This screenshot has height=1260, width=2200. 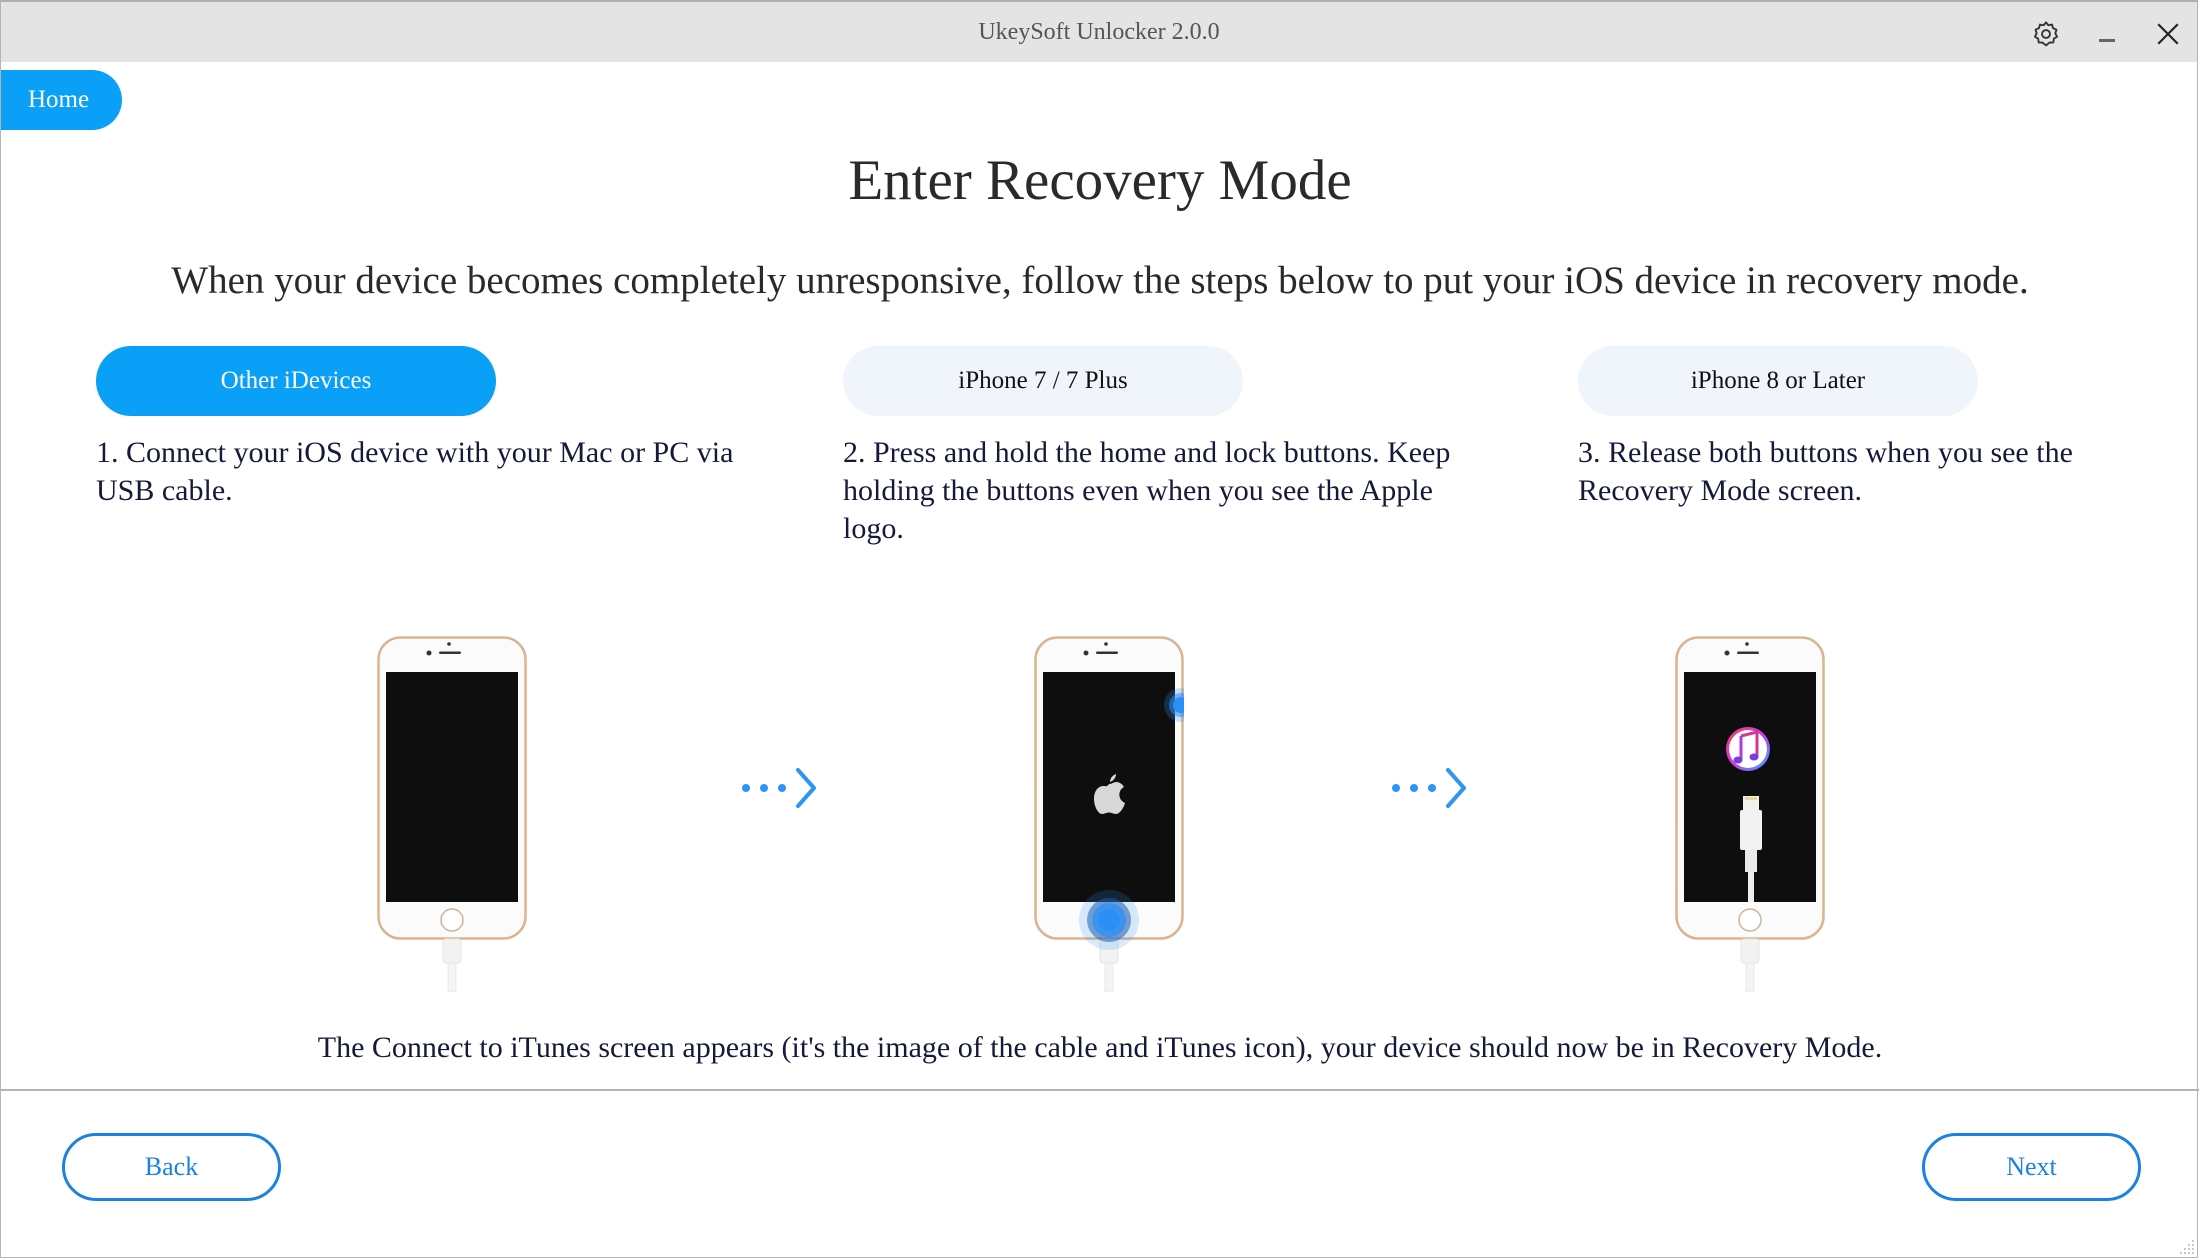 What do you see at coordinates (2107, 40) in the screenshot?
I see `minimize-icon` at bounding box center [2107, 40].